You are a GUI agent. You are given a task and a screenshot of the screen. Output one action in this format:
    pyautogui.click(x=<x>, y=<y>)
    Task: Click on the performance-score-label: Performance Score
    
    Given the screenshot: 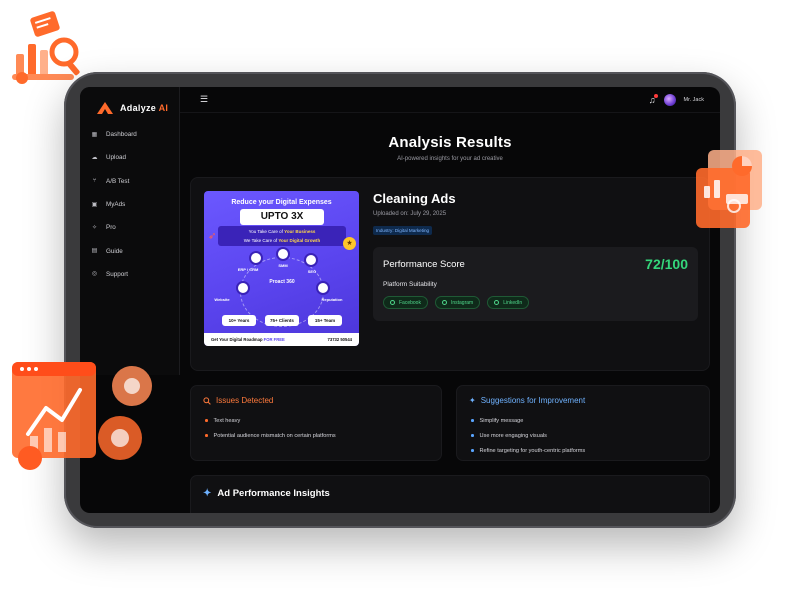 What is the action you would take?
    pyautogui.click(x=424, y=264)
    